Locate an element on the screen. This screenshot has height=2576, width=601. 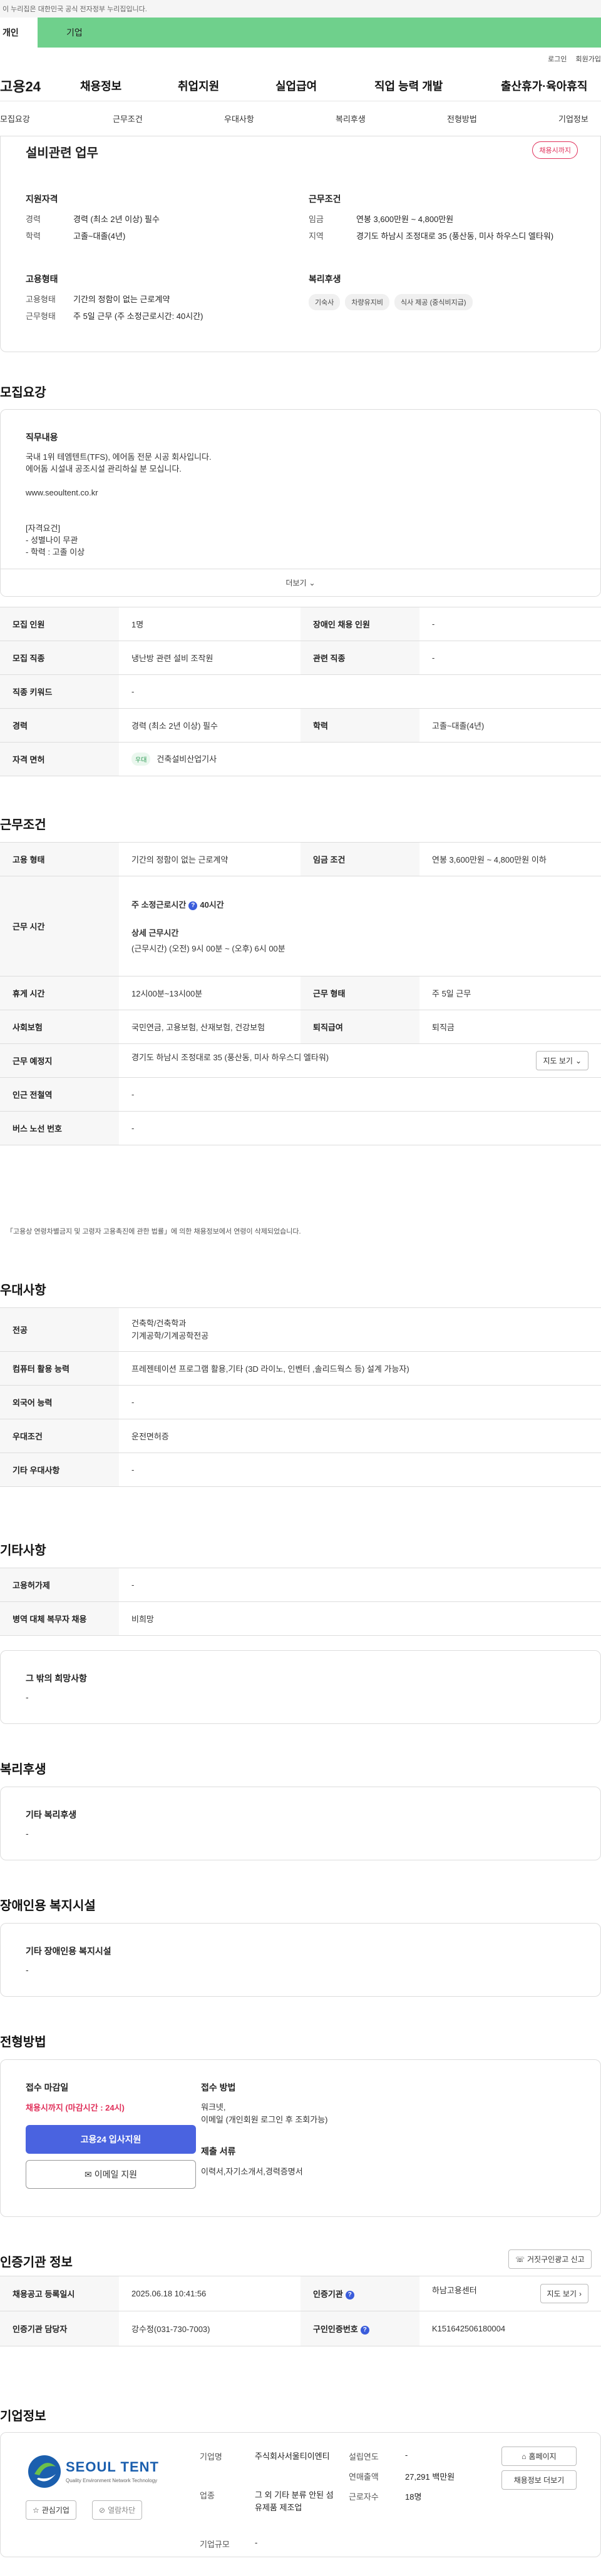
company-name: 주식회사서울티이엔티 is located at coordinates (292, 2456).